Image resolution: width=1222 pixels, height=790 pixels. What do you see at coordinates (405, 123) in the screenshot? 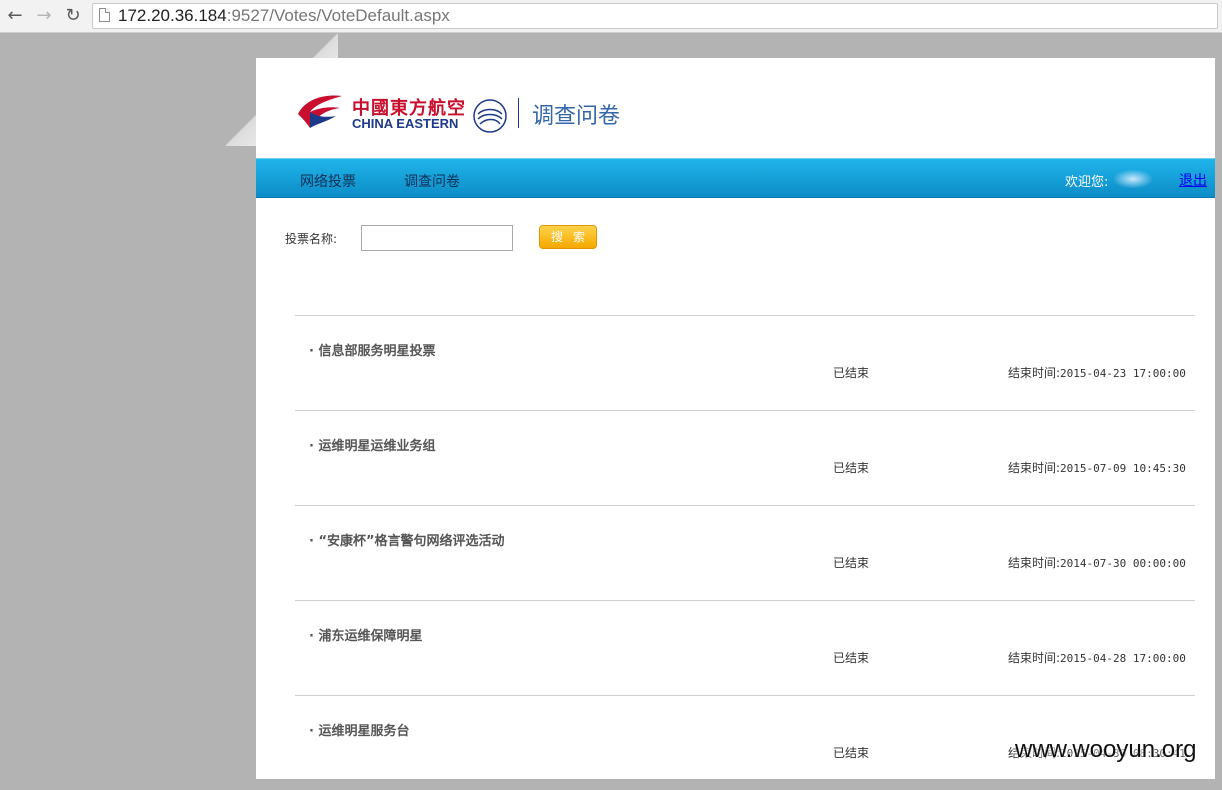
I see `logo-english-name: CHINA EASTERN` at bounding box center [405, 123].